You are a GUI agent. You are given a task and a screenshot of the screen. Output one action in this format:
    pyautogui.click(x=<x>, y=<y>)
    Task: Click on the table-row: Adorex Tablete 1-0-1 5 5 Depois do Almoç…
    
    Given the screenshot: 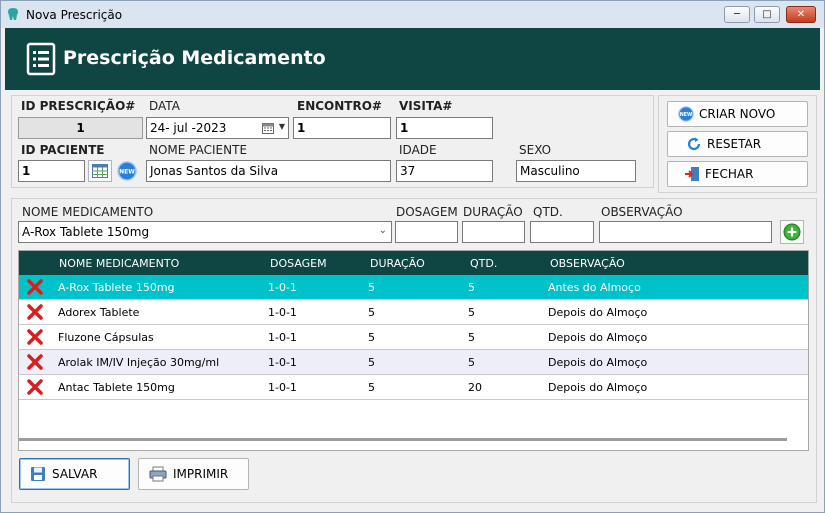 What is the action you would take?
    pyautogui.click(x=413, y=312)
    